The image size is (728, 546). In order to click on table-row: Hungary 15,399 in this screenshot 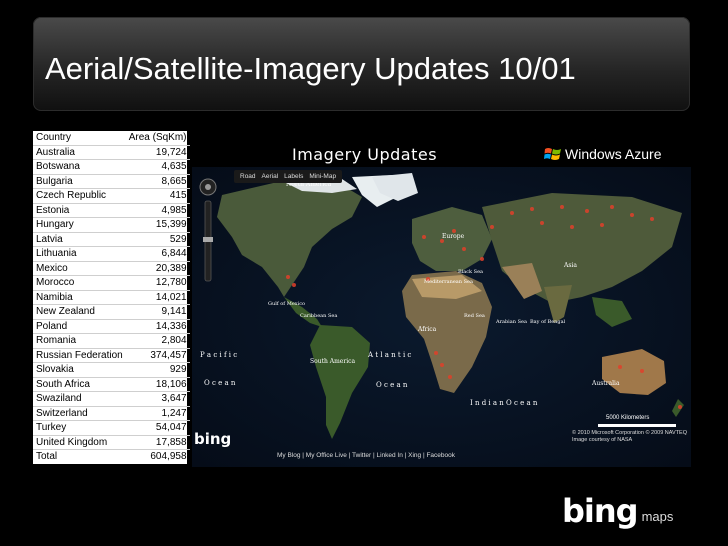, I will do `click(111, 225)`.